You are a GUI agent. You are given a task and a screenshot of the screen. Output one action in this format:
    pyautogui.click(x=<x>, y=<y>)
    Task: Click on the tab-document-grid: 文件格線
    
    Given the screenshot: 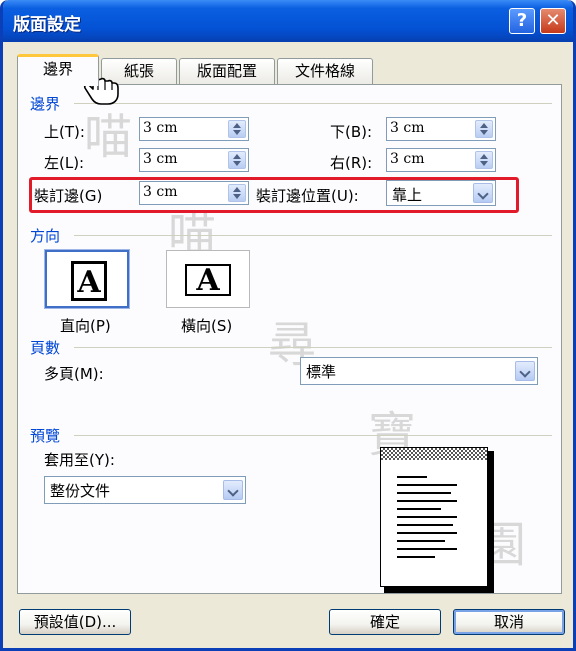 What is the action you would take?
    pyautogui.click(x=325, y=71)
    